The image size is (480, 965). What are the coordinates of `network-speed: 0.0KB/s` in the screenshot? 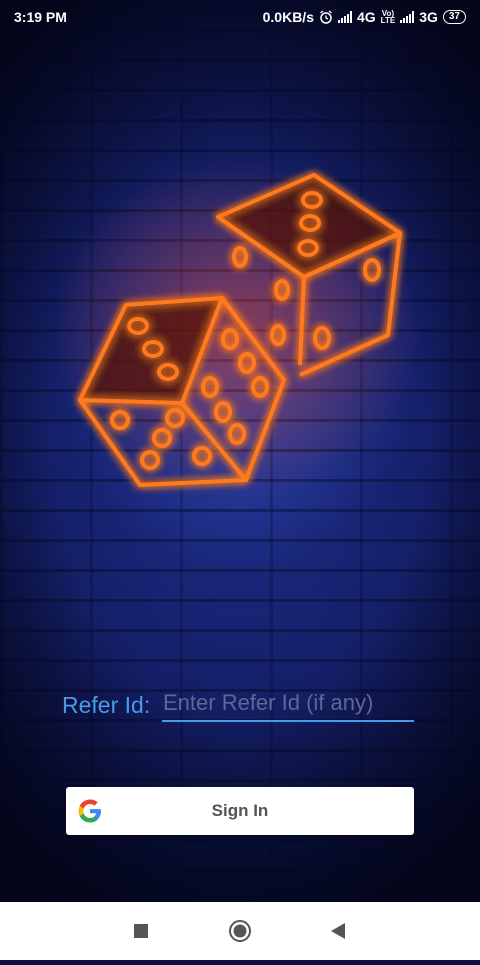 It's located at (288, 17).